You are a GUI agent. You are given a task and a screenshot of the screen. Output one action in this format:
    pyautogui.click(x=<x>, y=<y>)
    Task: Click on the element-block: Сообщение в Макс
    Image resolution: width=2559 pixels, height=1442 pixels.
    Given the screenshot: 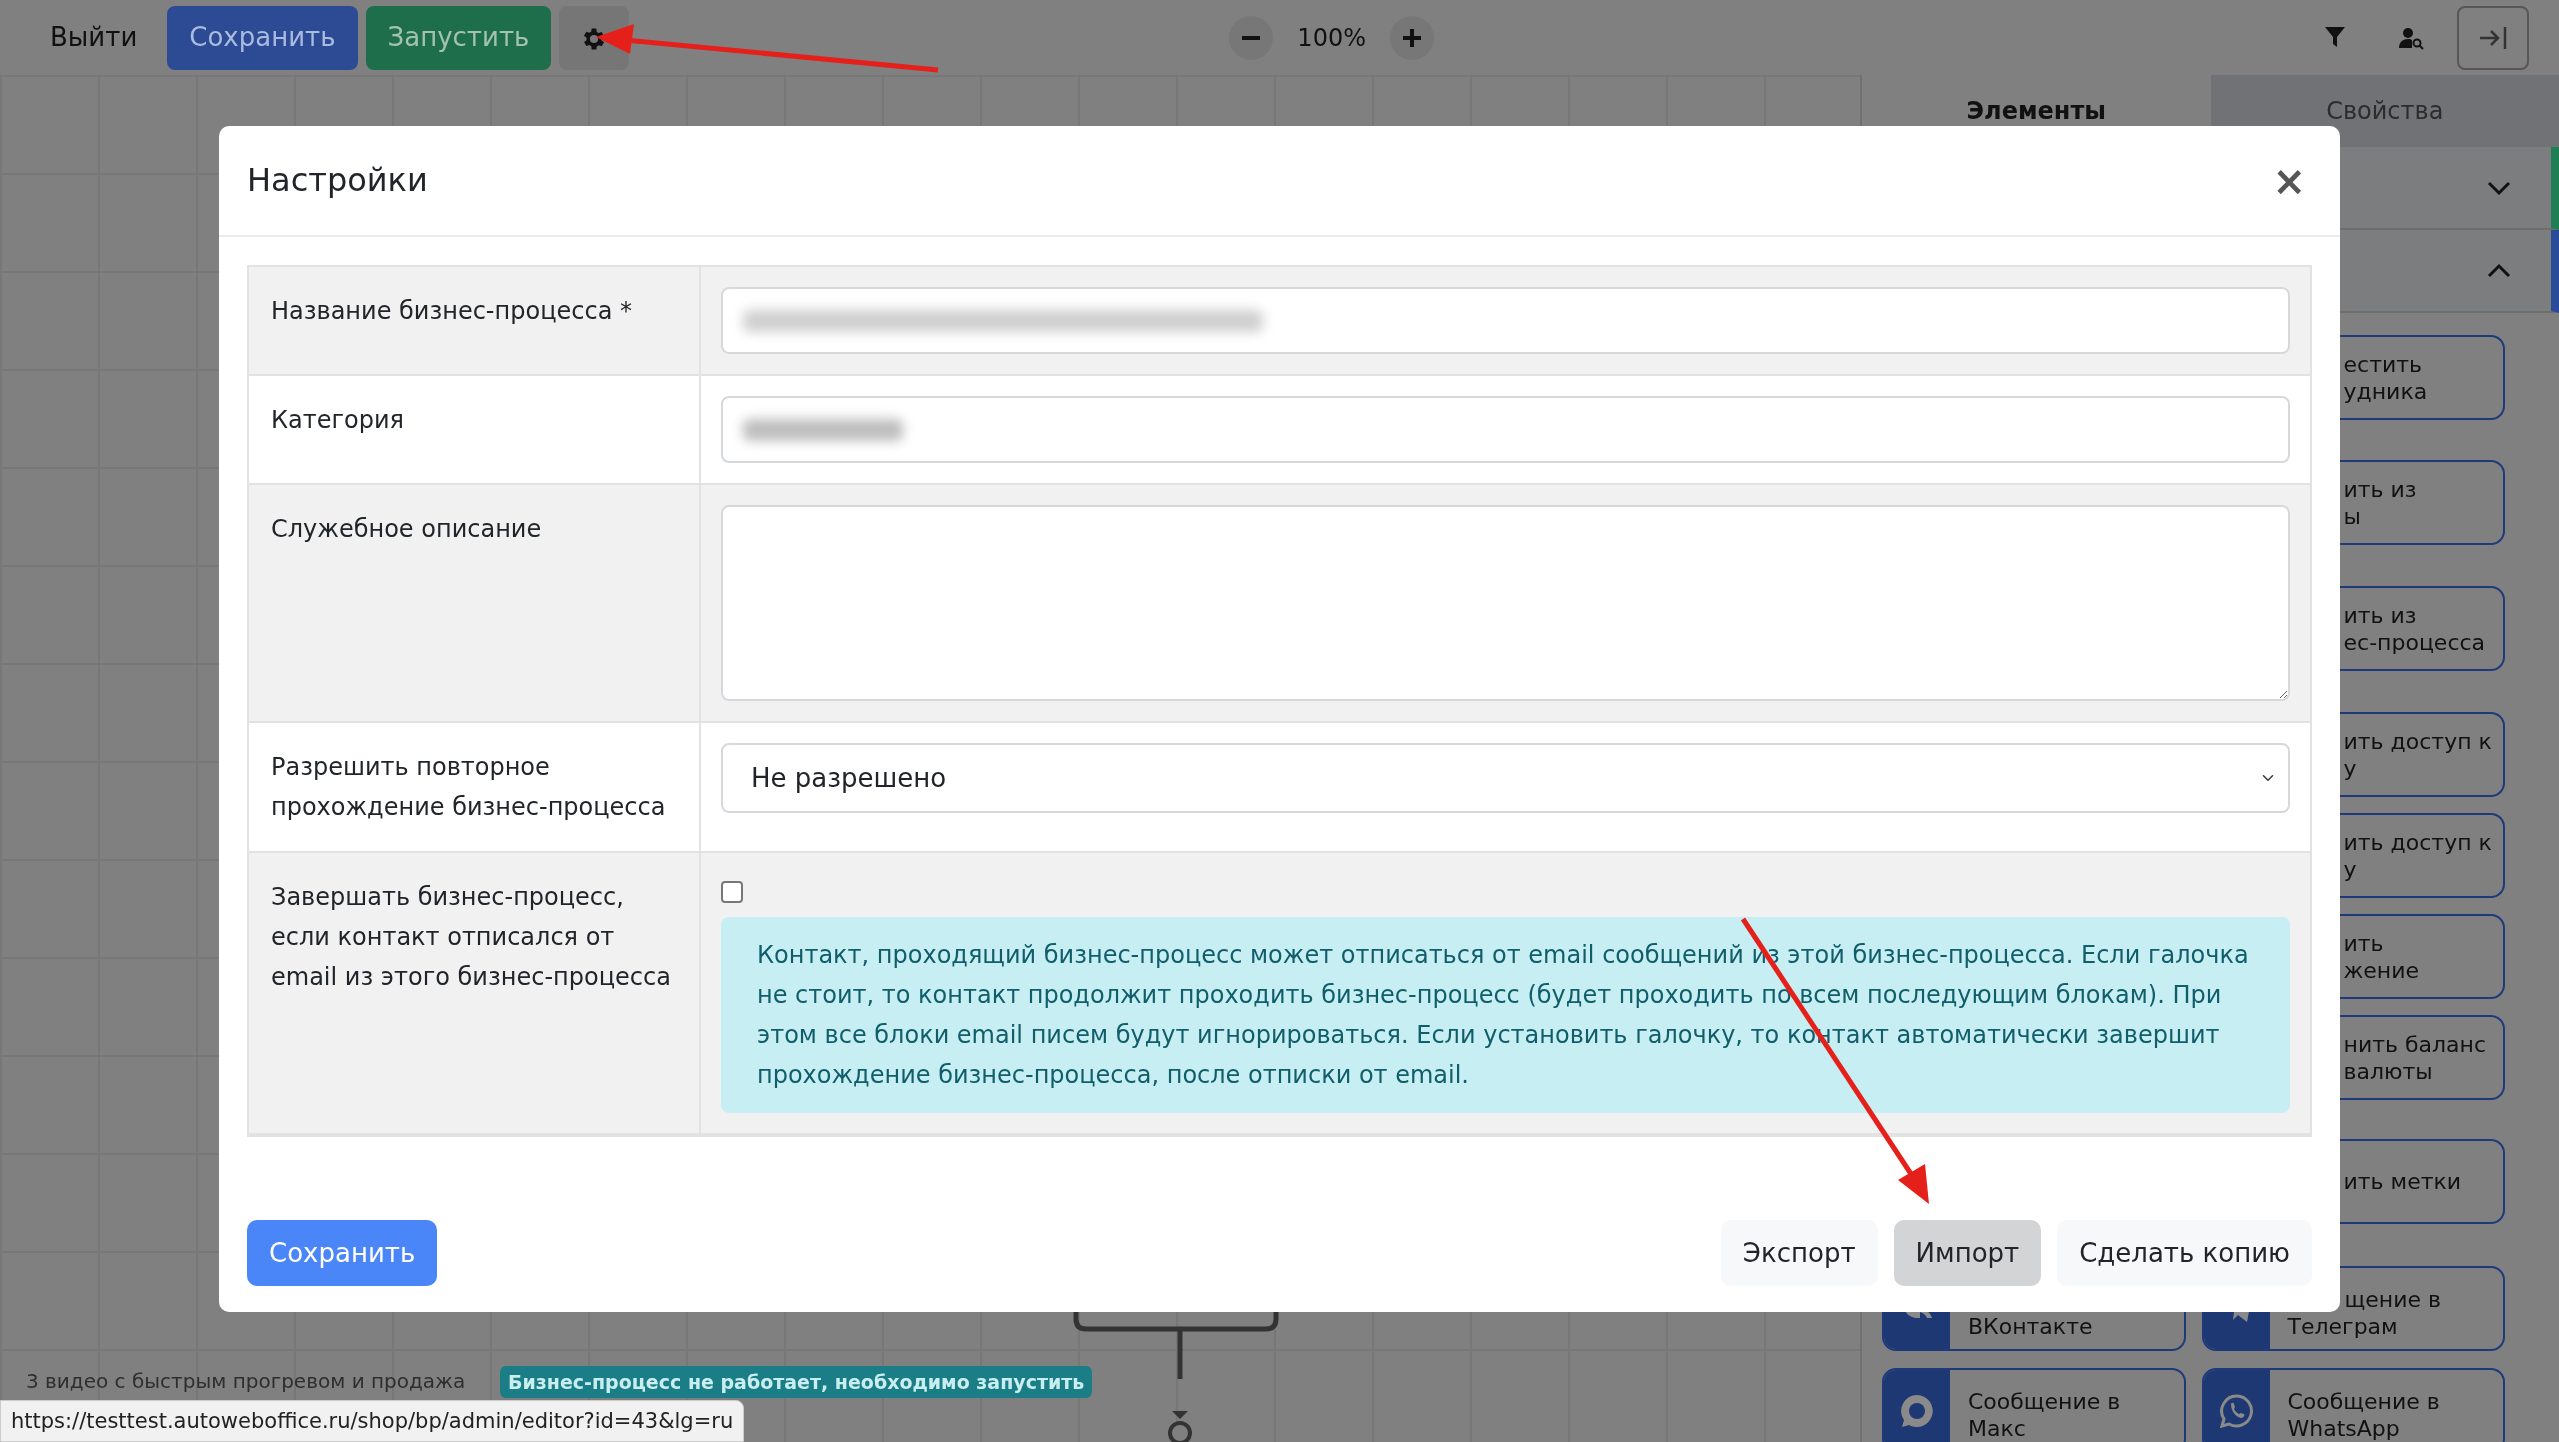 What is the action you would take?
    pyautogui.click(x=2034, y=1405)
    